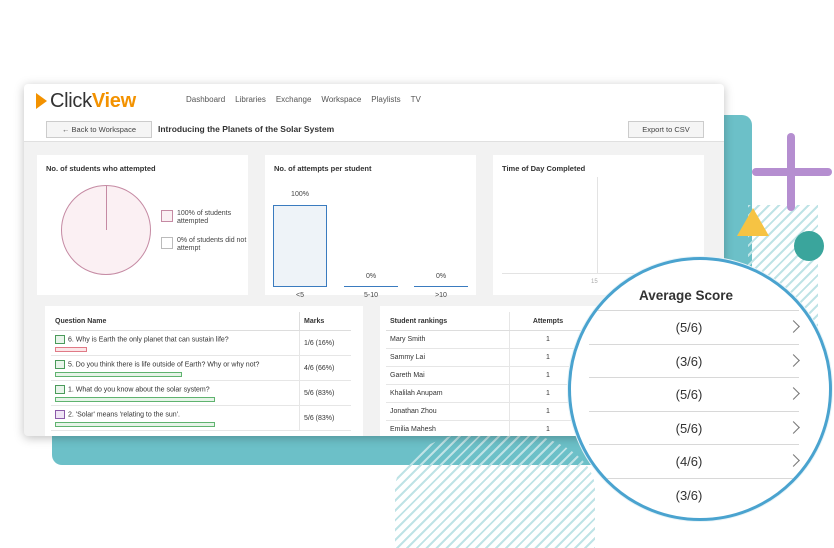 The width and height of the screenshot is (834, 548). What do you see at coordinates (370, 295) in the screenshot?
I see `bar-category-label: 5-10` at bounding box center [370, 295].